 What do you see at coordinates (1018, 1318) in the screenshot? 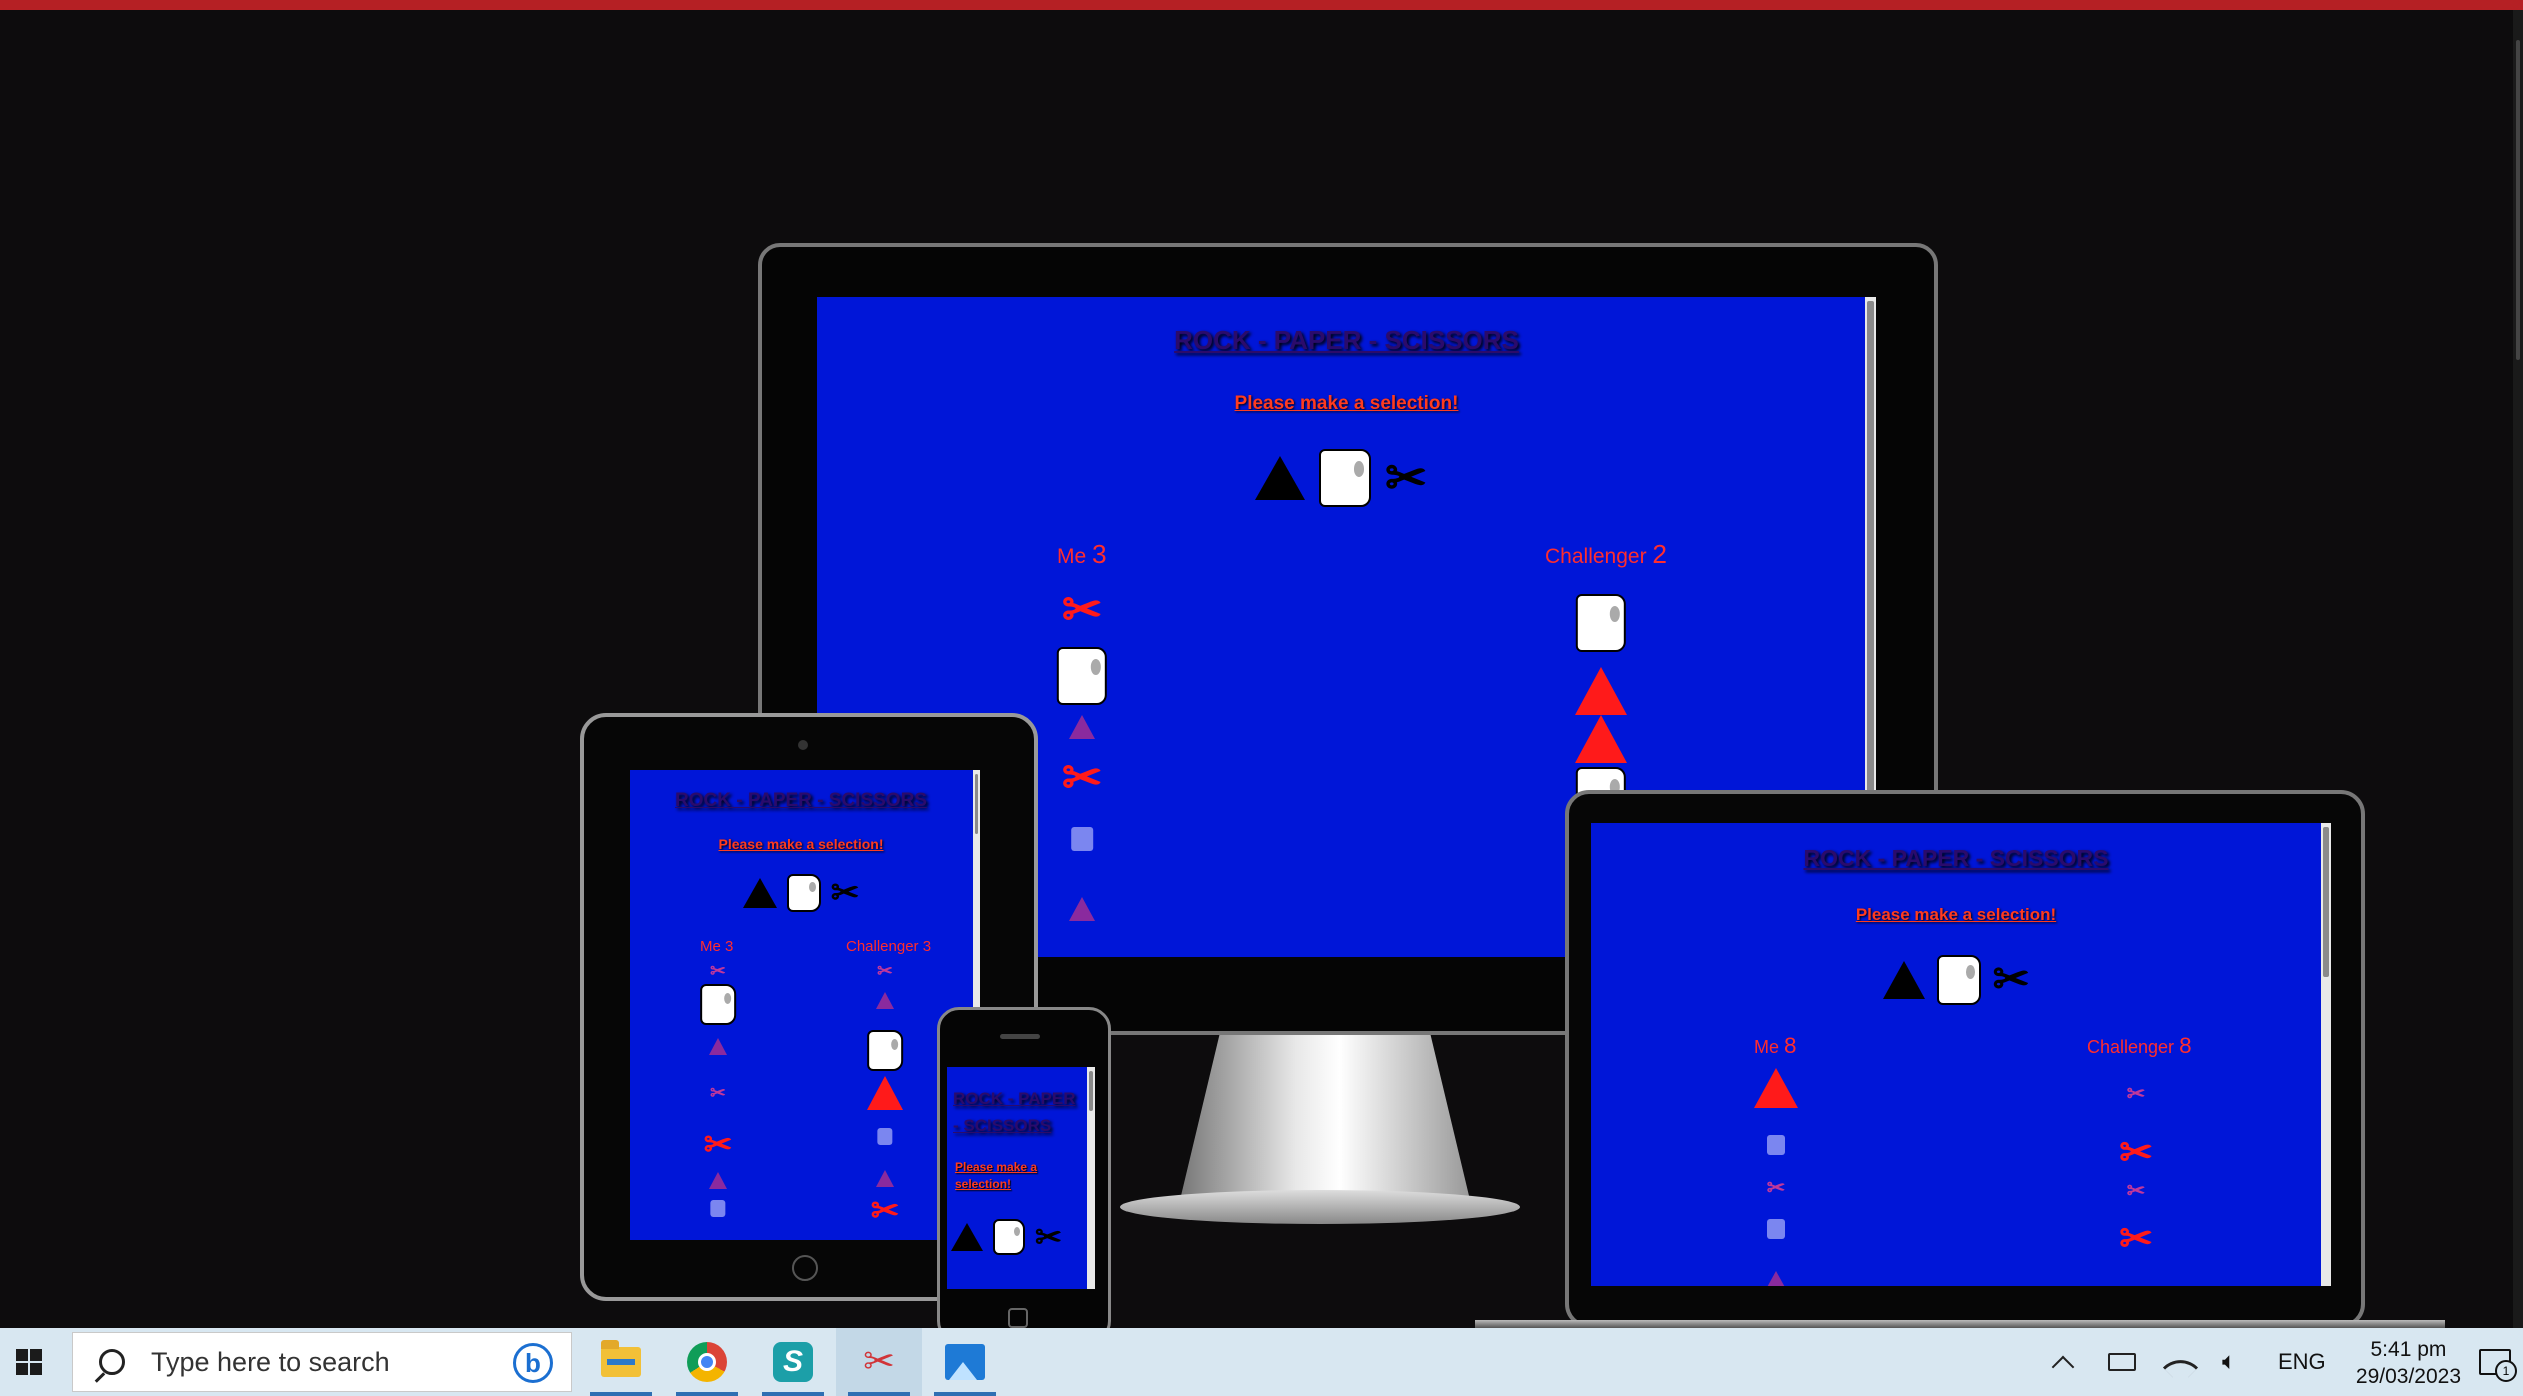
I see `phone-home-button` at bounding box center [1018, 1318].